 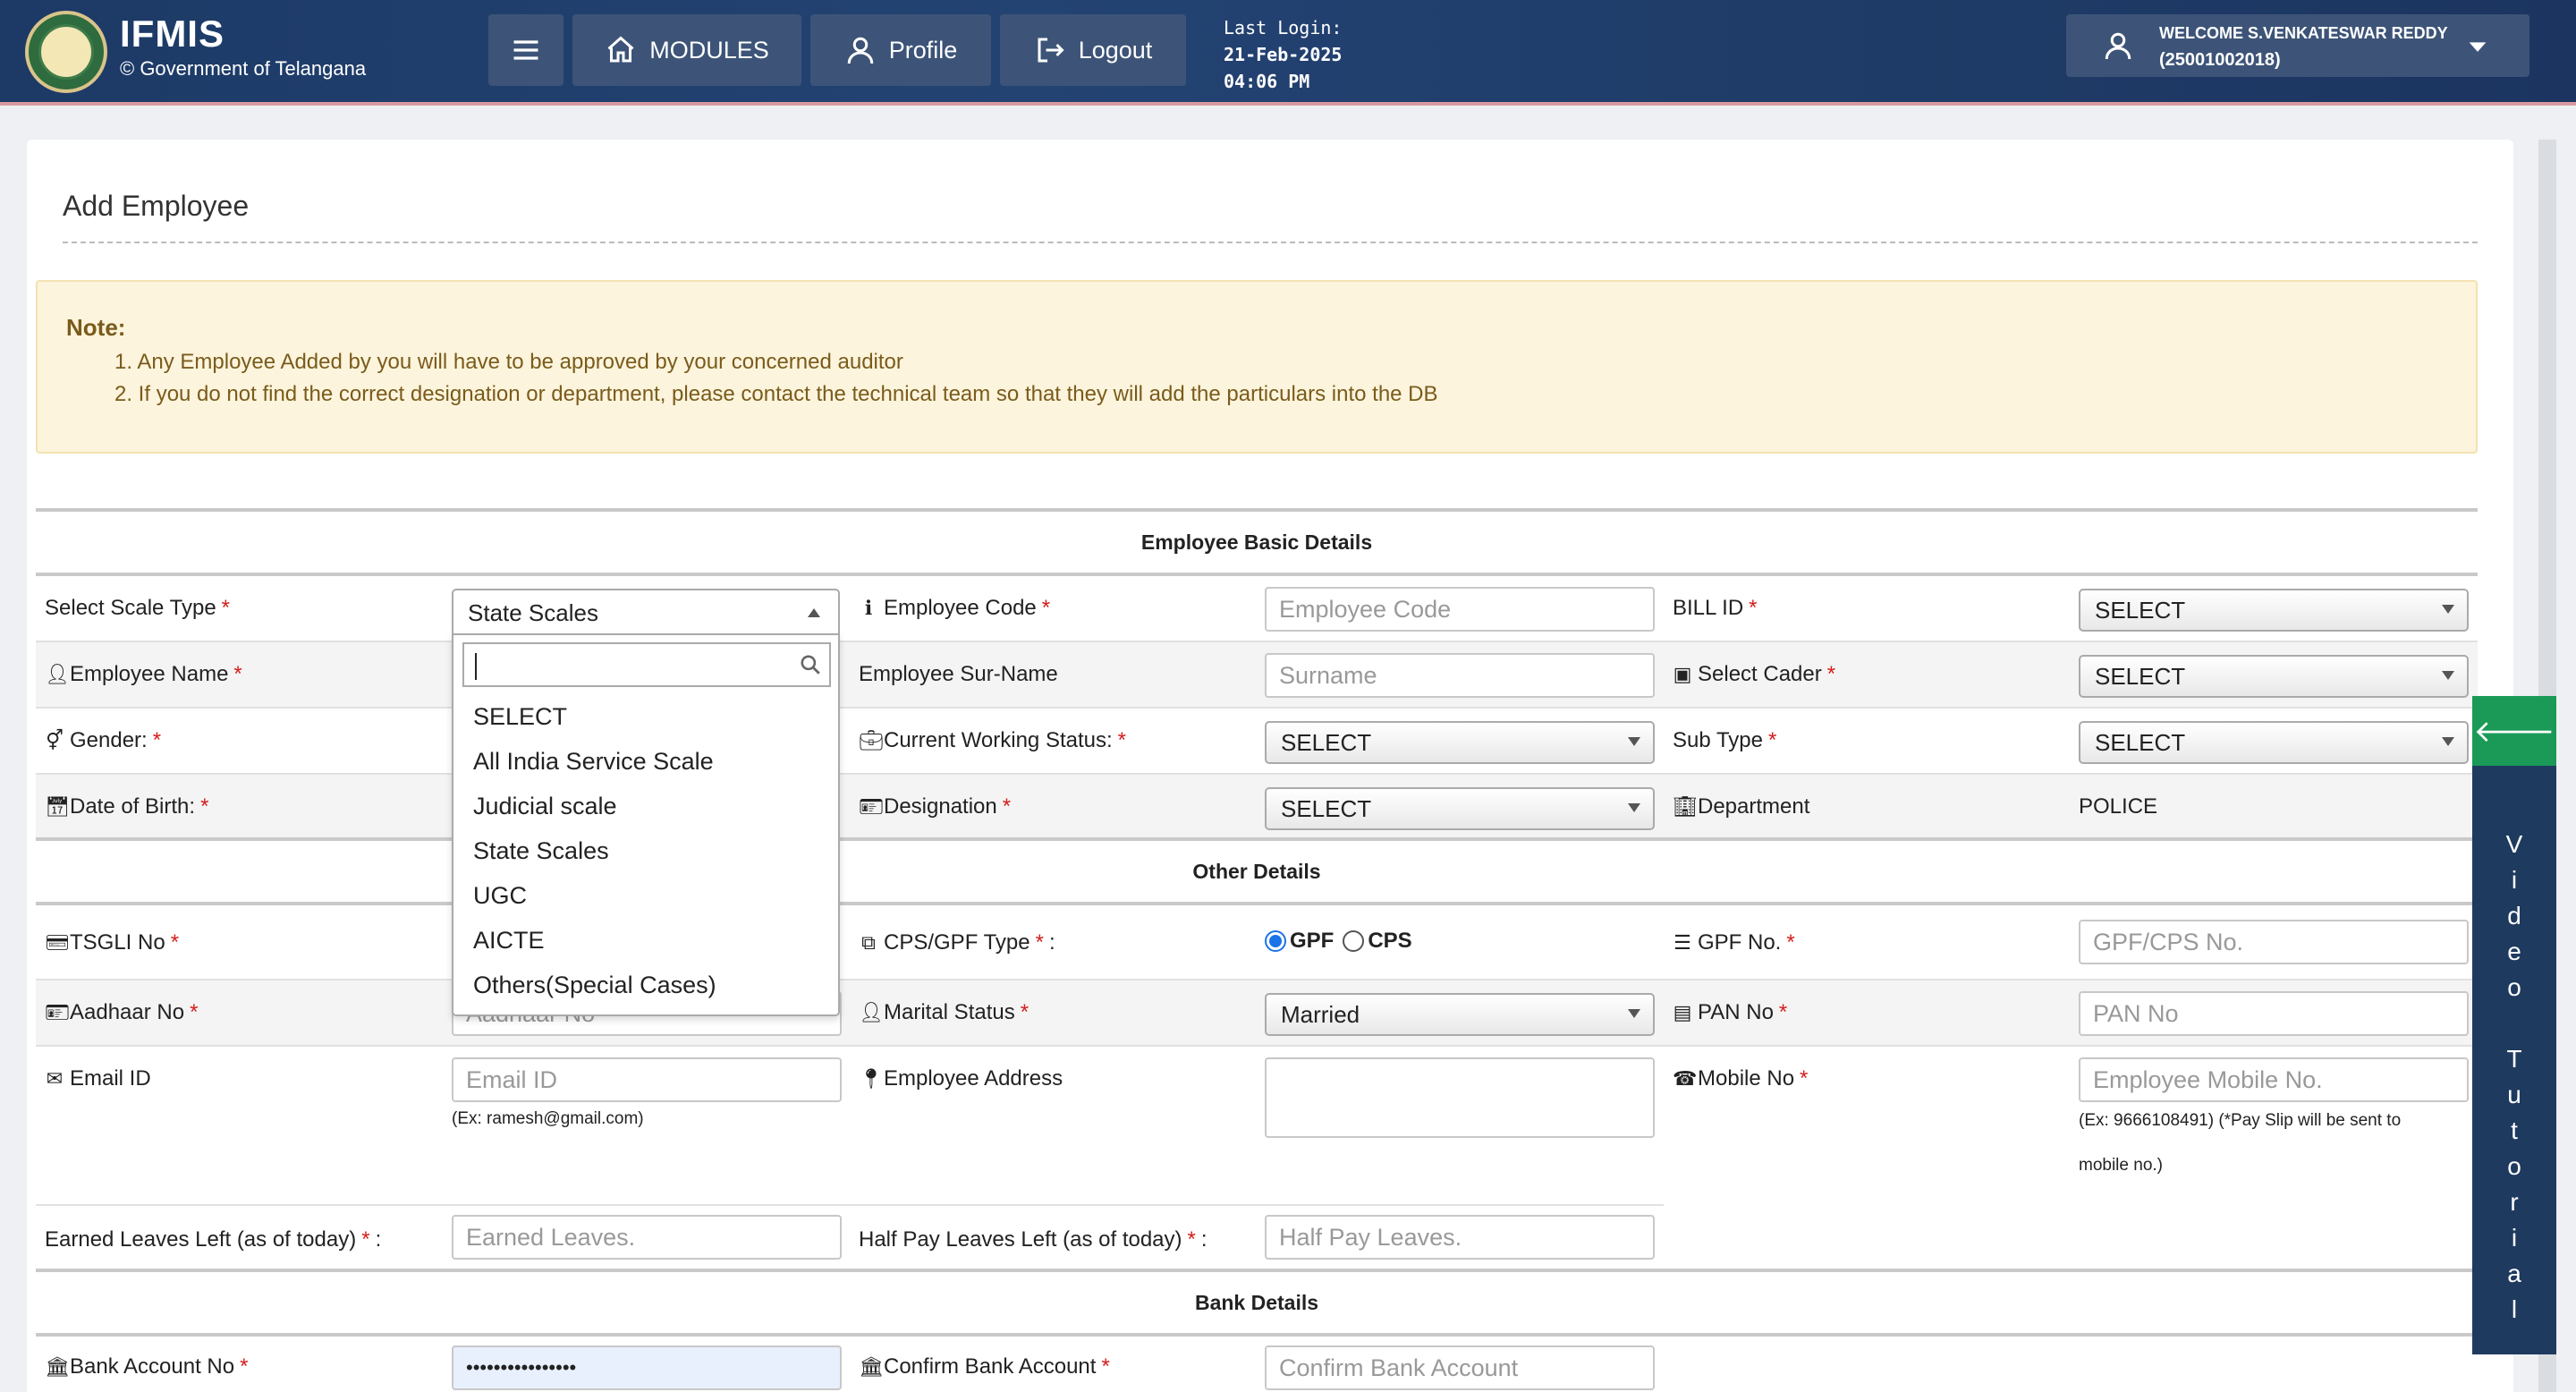 I want to click on email-input: Email ID, so click(x=647, y=1079).